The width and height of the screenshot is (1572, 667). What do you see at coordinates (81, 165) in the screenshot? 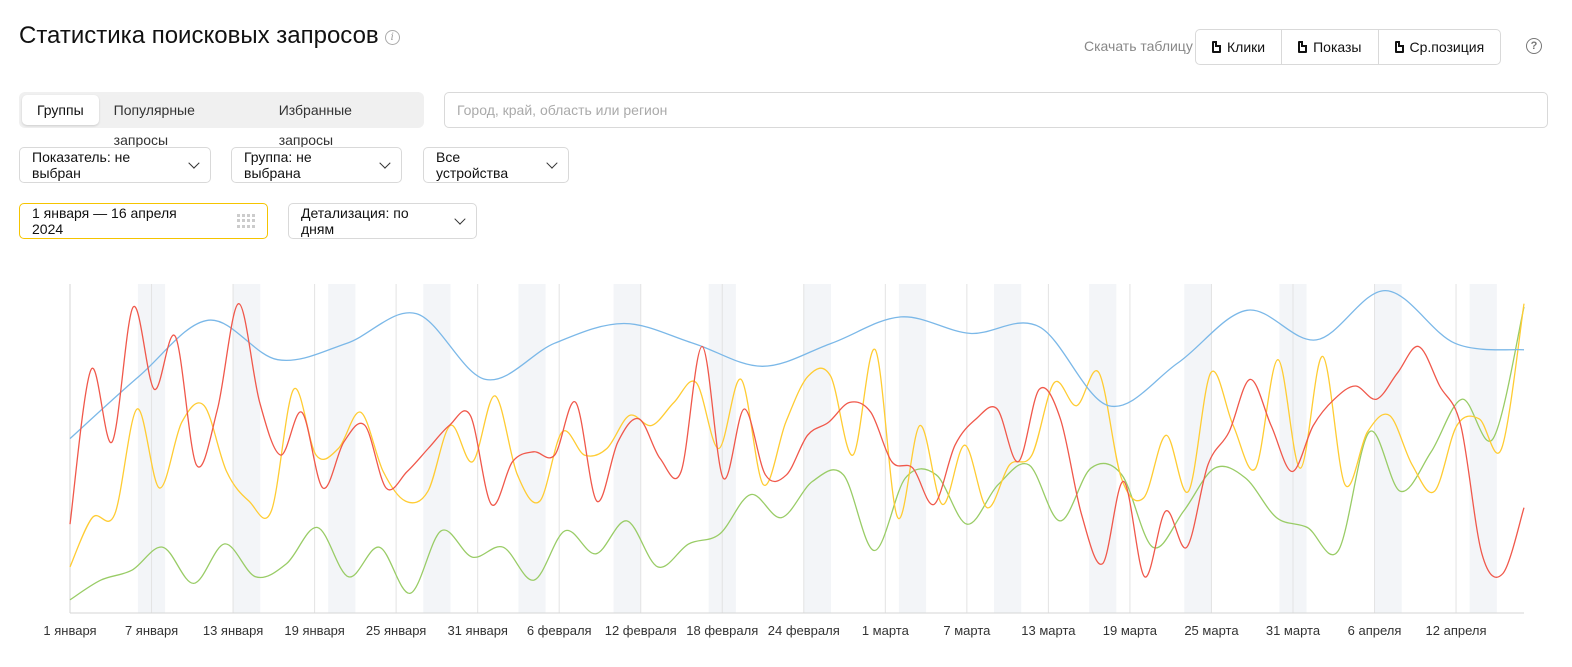
I see `indicator-dropdown-label: Показатель: не выбран` at bounding box center [81, 165].